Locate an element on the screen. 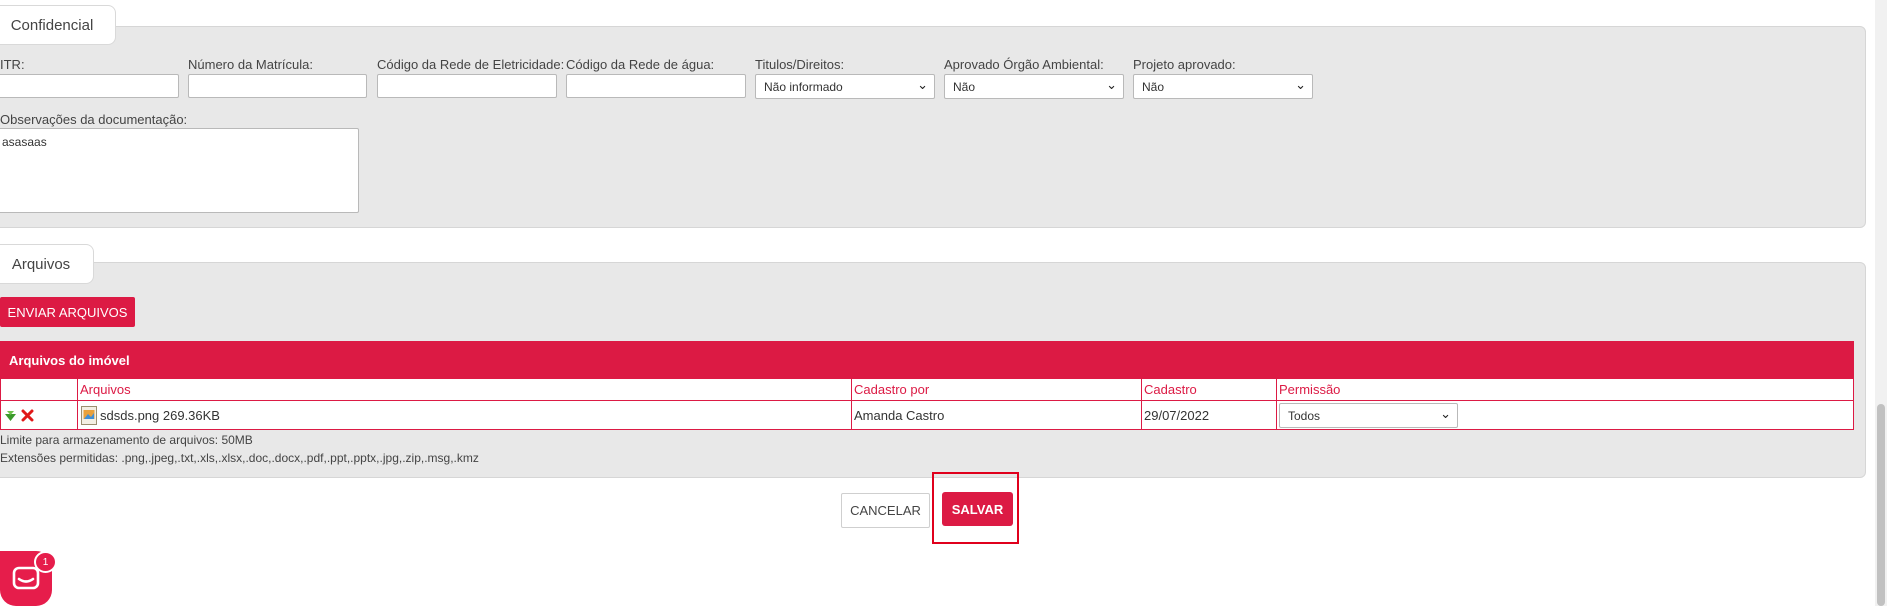  confidencial-title: Confidencial is located at coordinates (52, 25).